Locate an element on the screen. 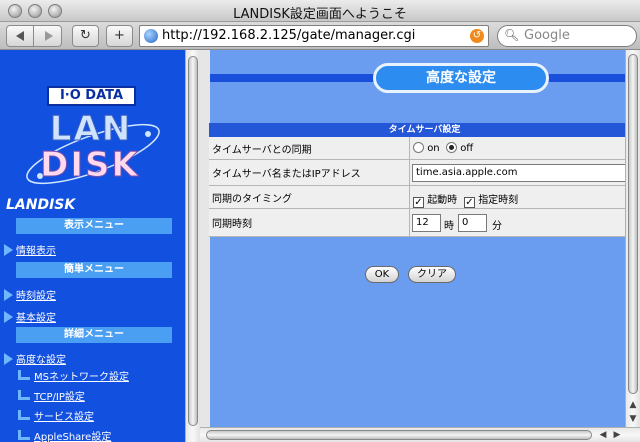 The image size is (640, 442). radio-off is located at coordinates (451, 147).